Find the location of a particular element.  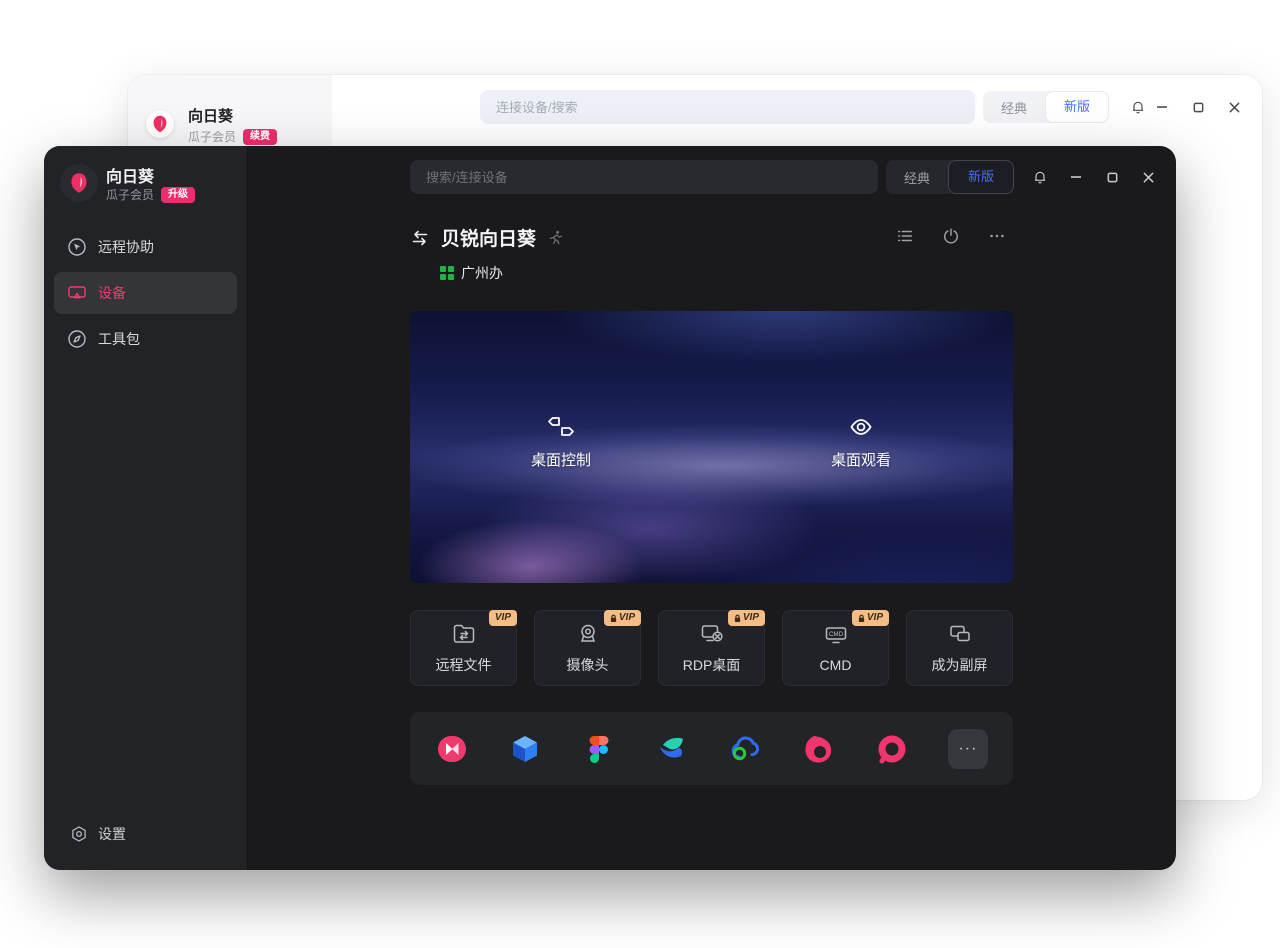

cmd-icon: CMD is located at coordinates (836, 636).